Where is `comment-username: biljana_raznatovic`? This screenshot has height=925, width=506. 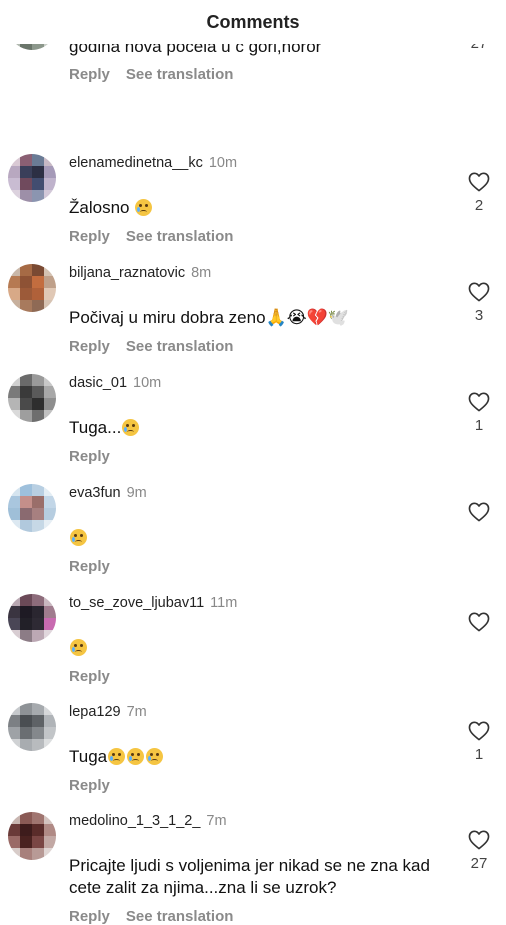
comment-username: biljana_raznatovic is located at coordinates (127, 273).